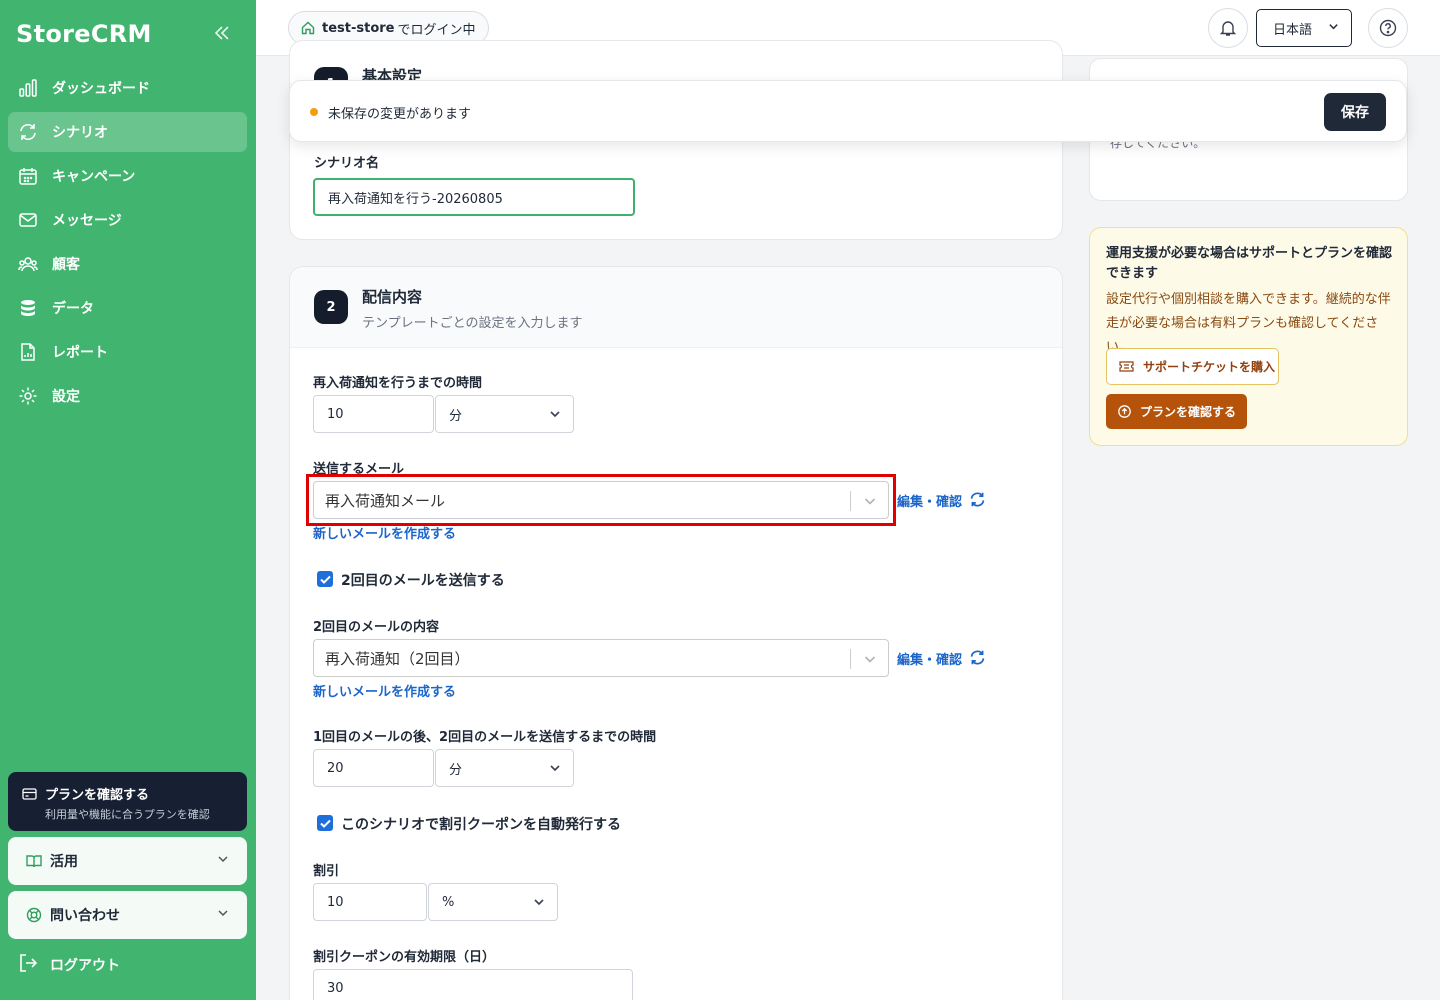  What do you see at coordinates (331, 307) in the screenshot?
I see `section-number-badge: 2` at bounding box center [331, 307].